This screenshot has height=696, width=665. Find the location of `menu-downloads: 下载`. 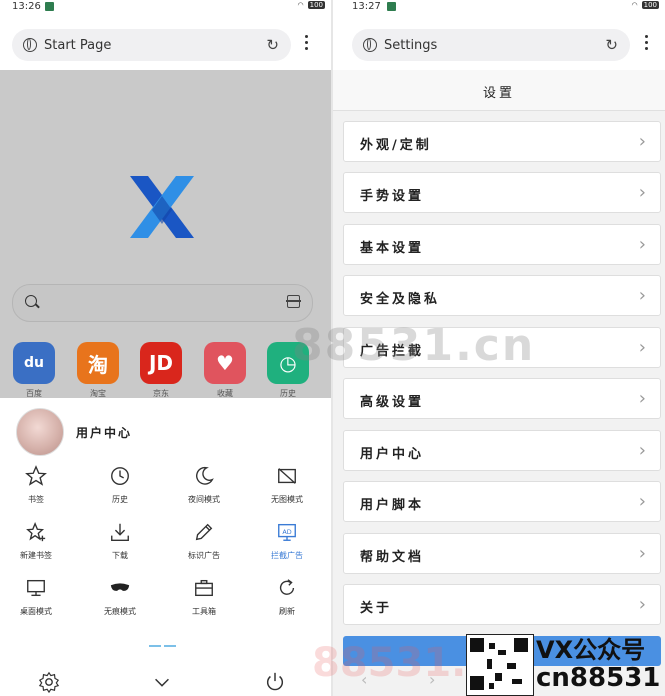

menu-downloads: 下载 is located at coordinates (120, 540).